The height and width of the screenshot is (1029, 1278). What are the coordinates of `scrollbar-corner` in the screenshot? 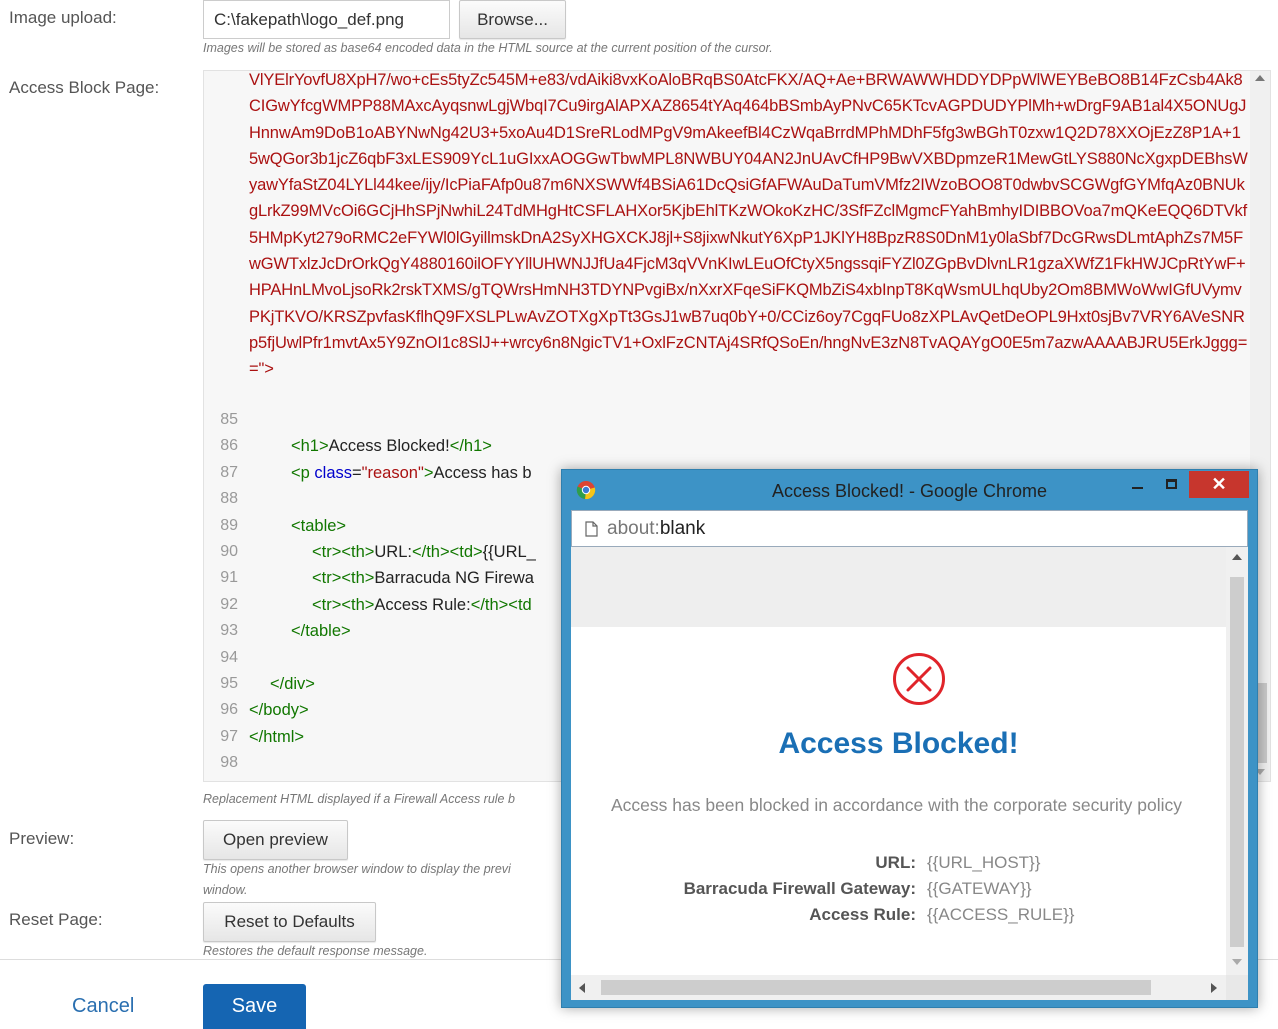 It's located at (1237, 987).